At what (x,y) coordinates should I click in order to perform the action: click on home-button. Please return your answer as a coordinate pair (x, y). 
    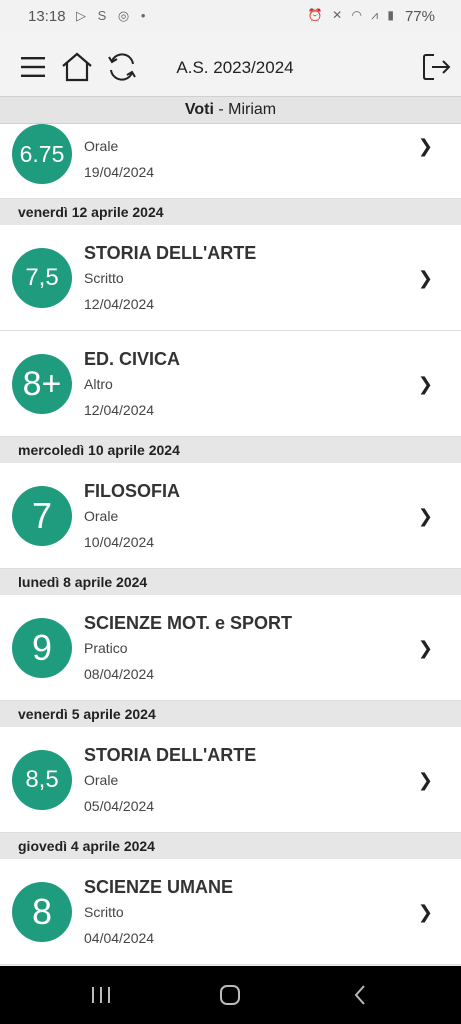
    Looking at the image, I should click on (77, 67).